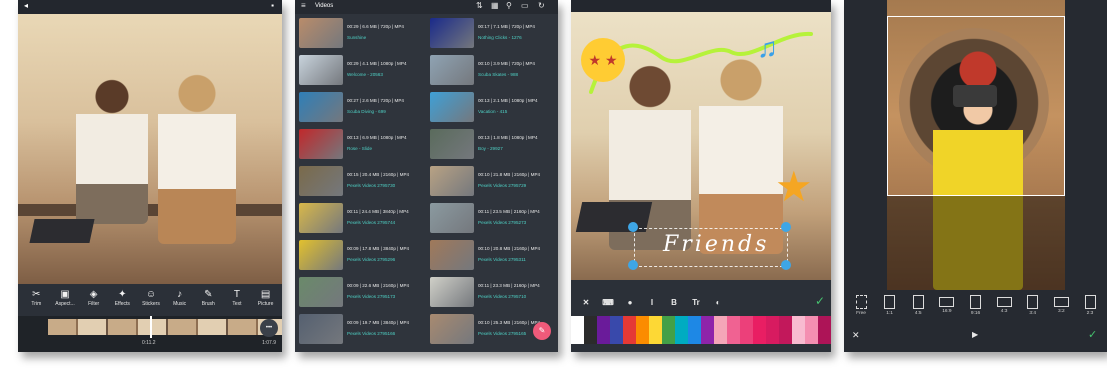 The image size is (1107, 372). Describe the element at coordinates (674, 302) in the screenshot. I see `bold-icon: B` at that location.